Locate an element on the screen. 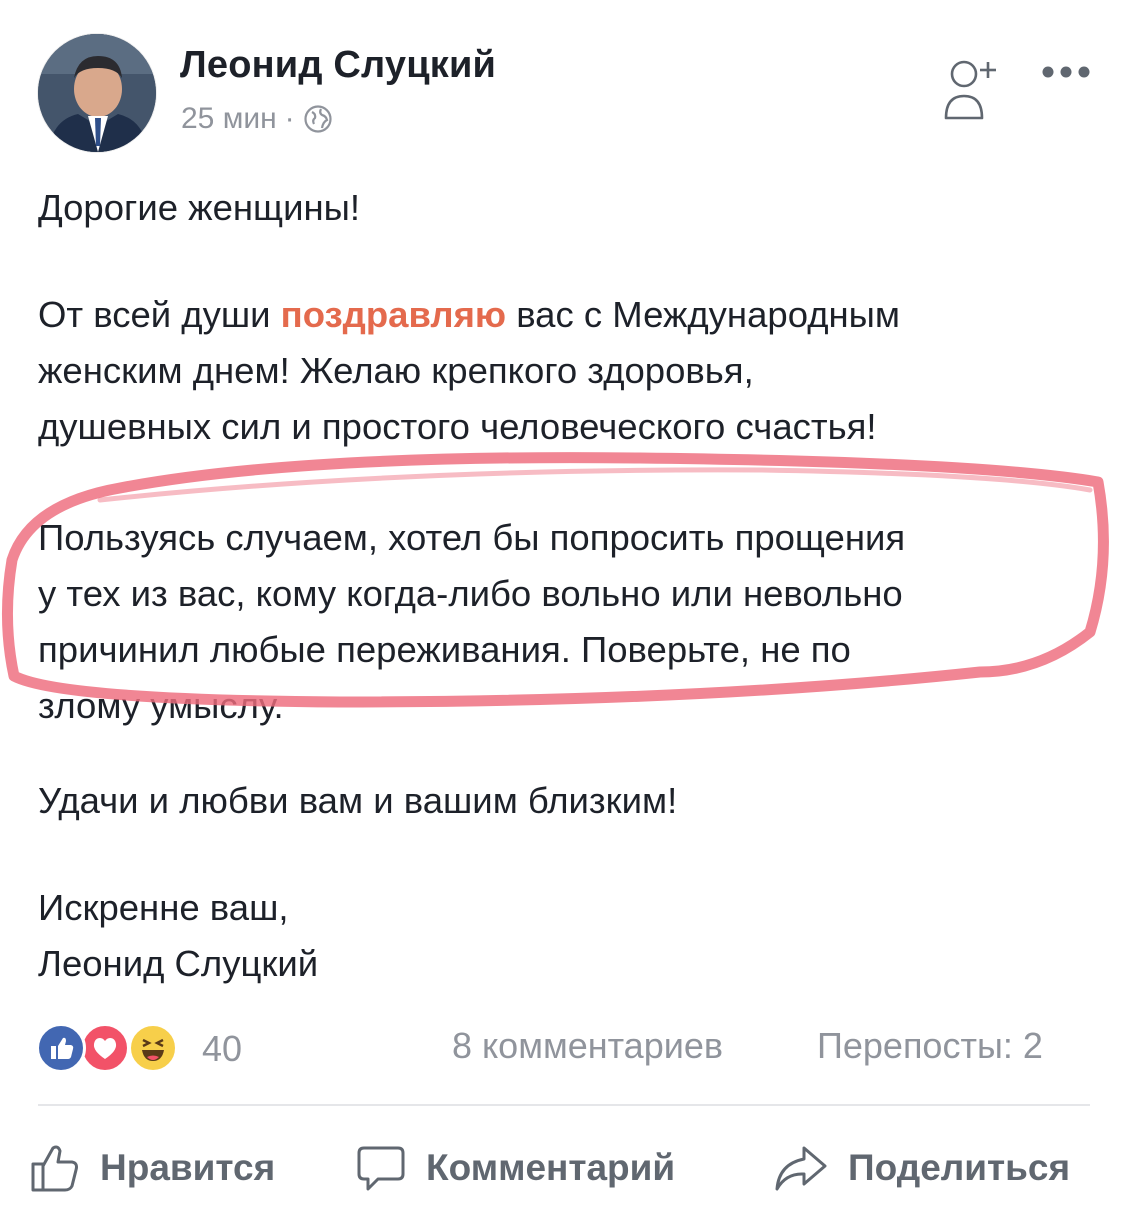 Image resolution: width=1125 pixels, height=1225 pixels. congrats-line-2: женским днем! Желаю крепкого здоровья, is located at coordinates (396, 370).